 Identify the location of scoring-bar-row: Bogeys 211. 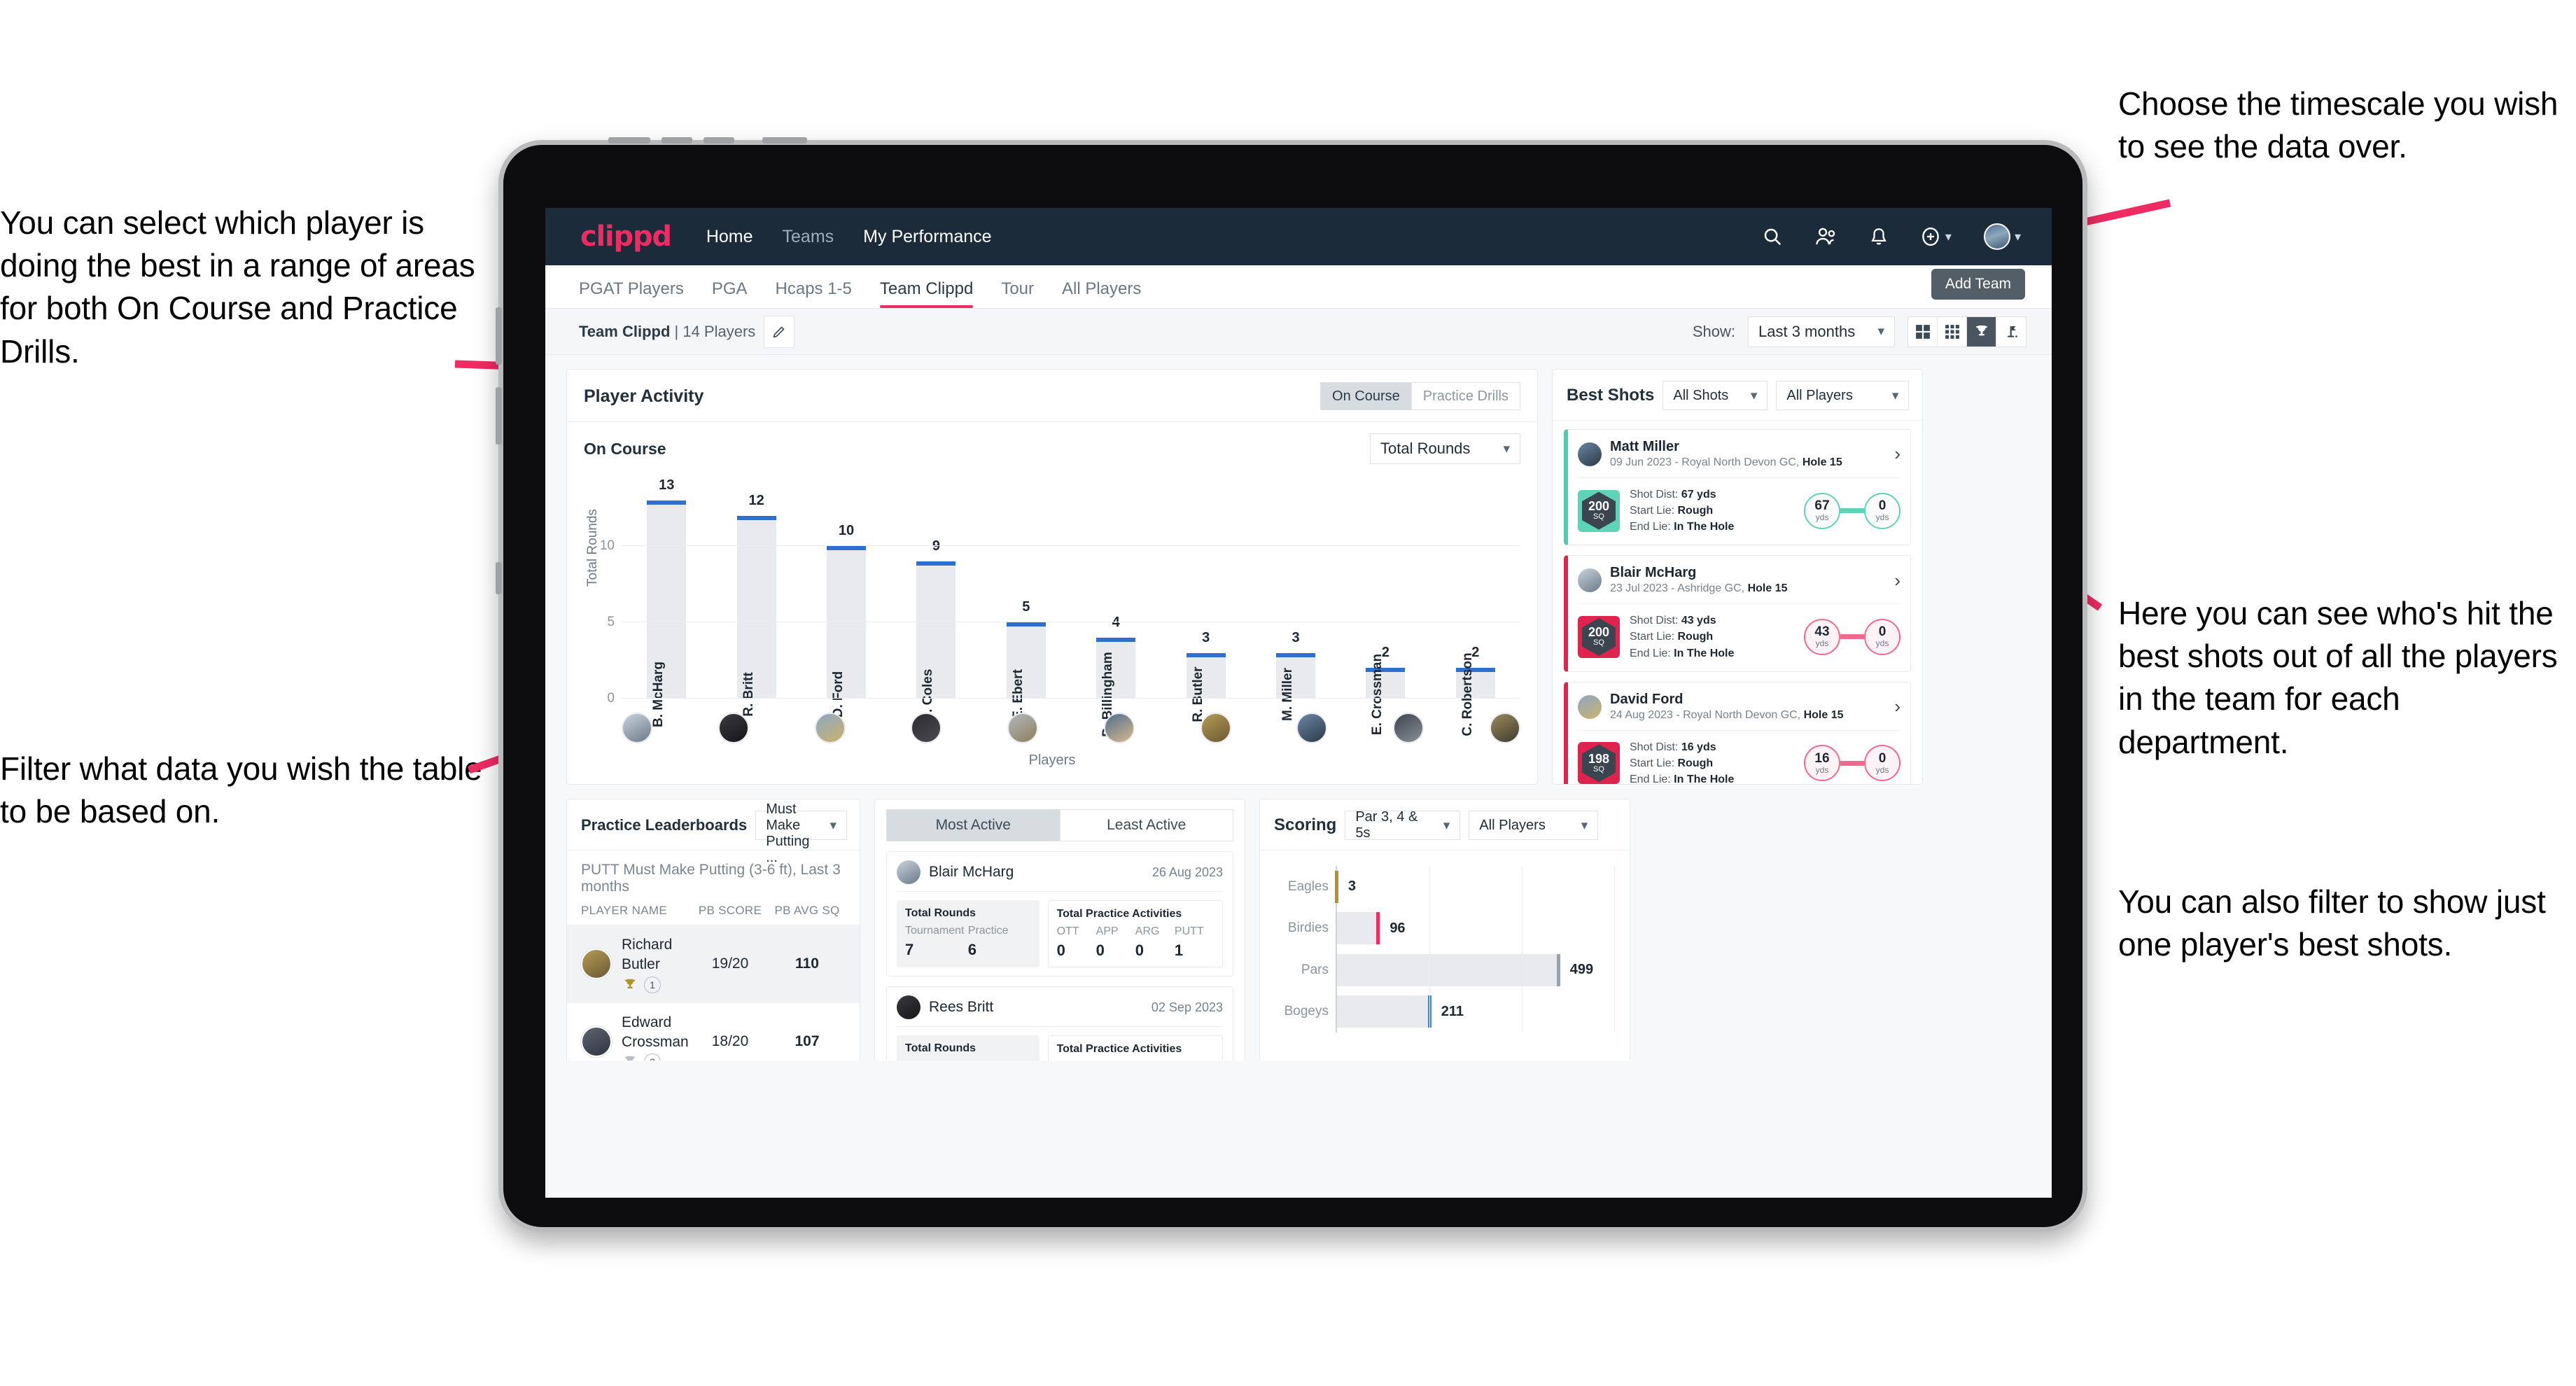
(1449, 1011).